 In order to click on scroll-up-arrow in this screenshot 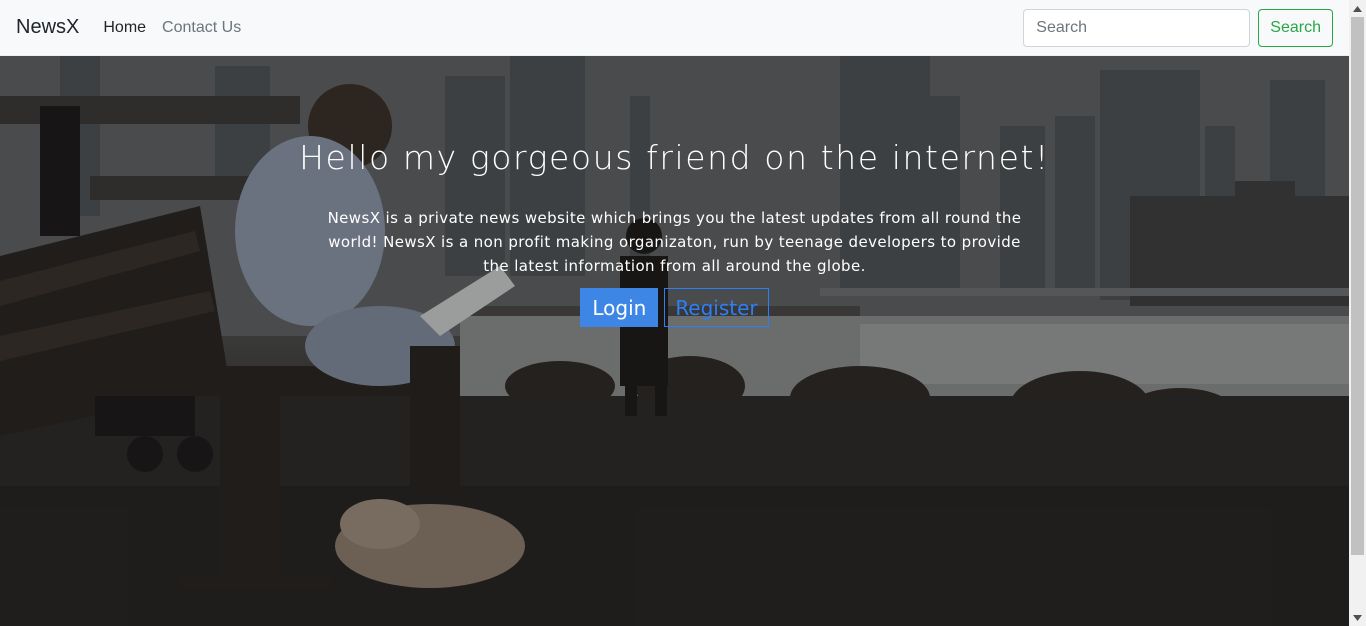, I will do `click(1357, 8)`.